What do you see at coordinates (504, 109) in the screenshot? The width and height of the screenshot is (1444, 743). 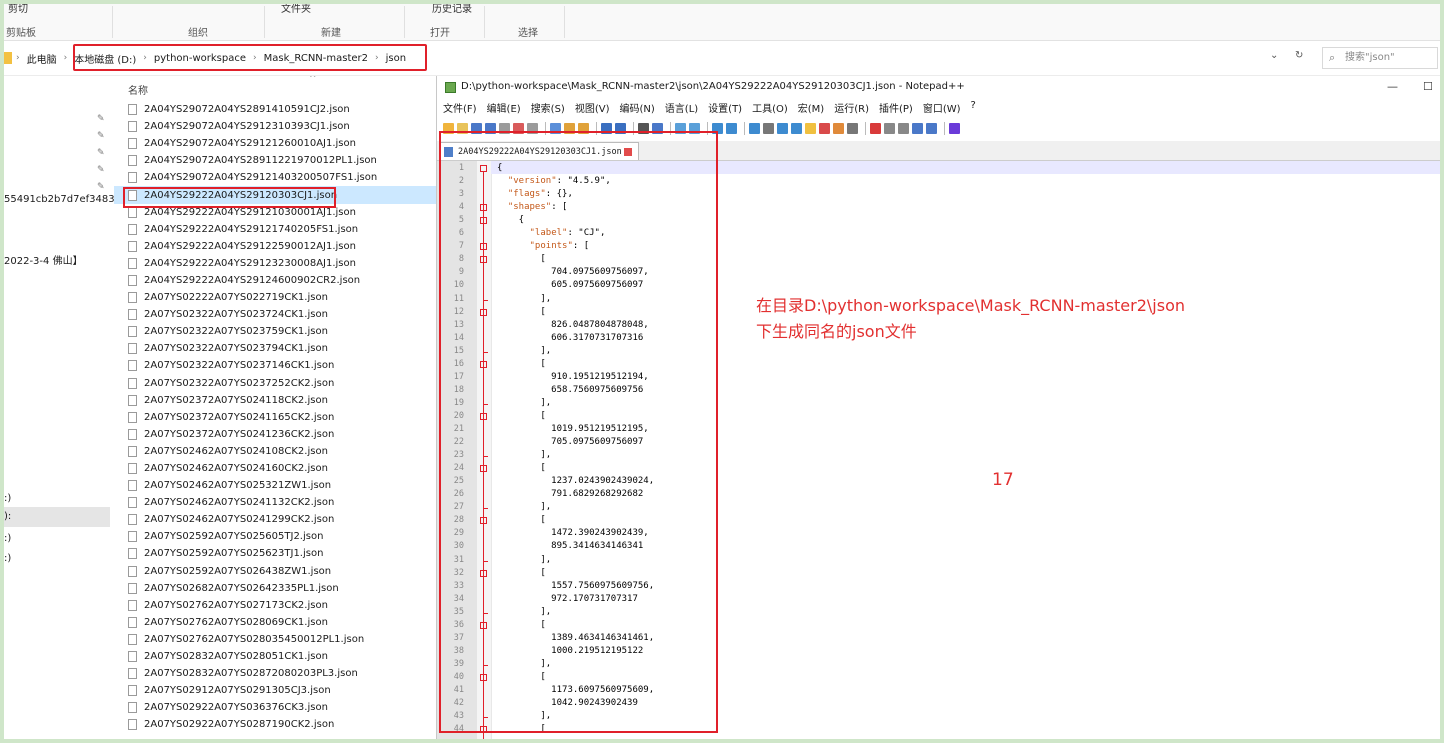 I see `menu-item: 编辑(E)` at bounding box center [504, 109].